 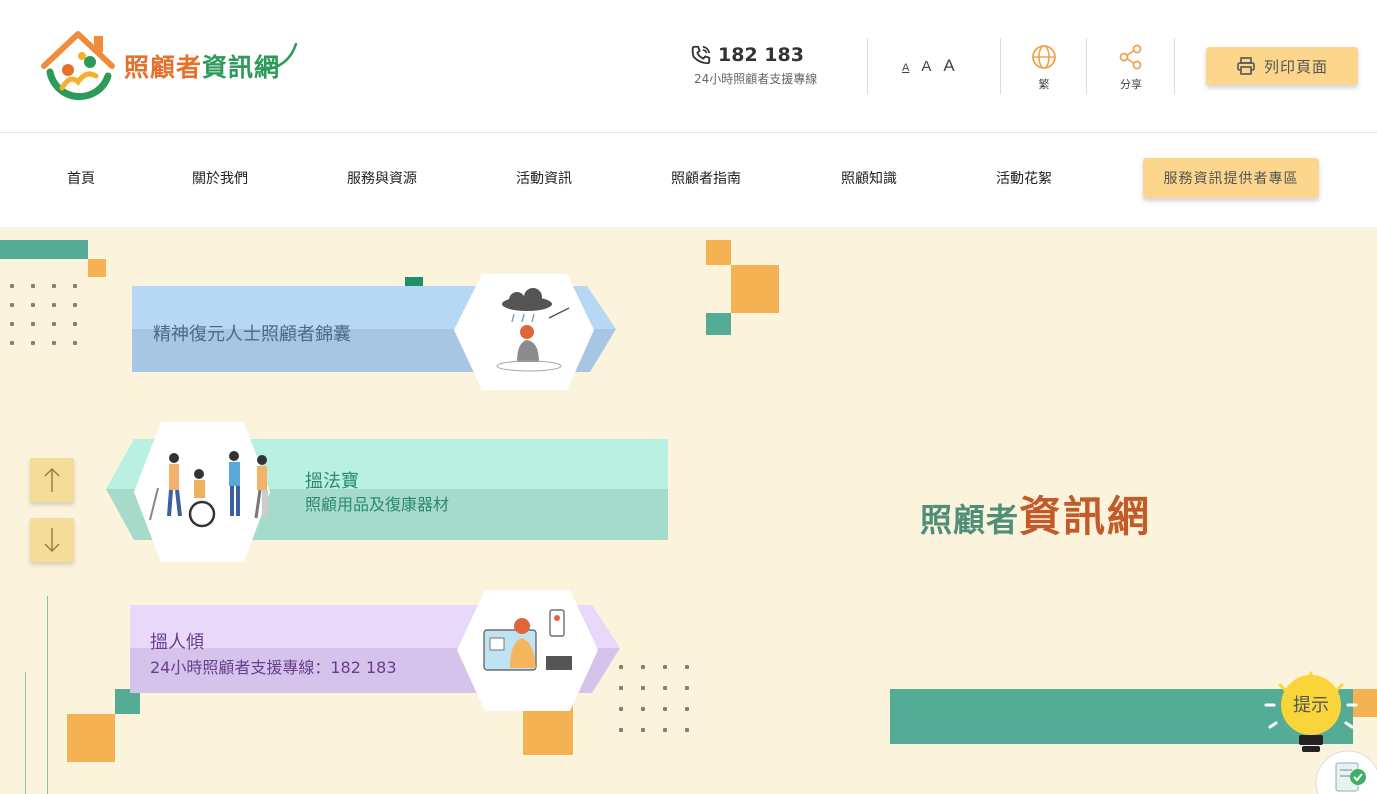 I want to click on nav-item-home: 首頁, so click(x=81, y=178).